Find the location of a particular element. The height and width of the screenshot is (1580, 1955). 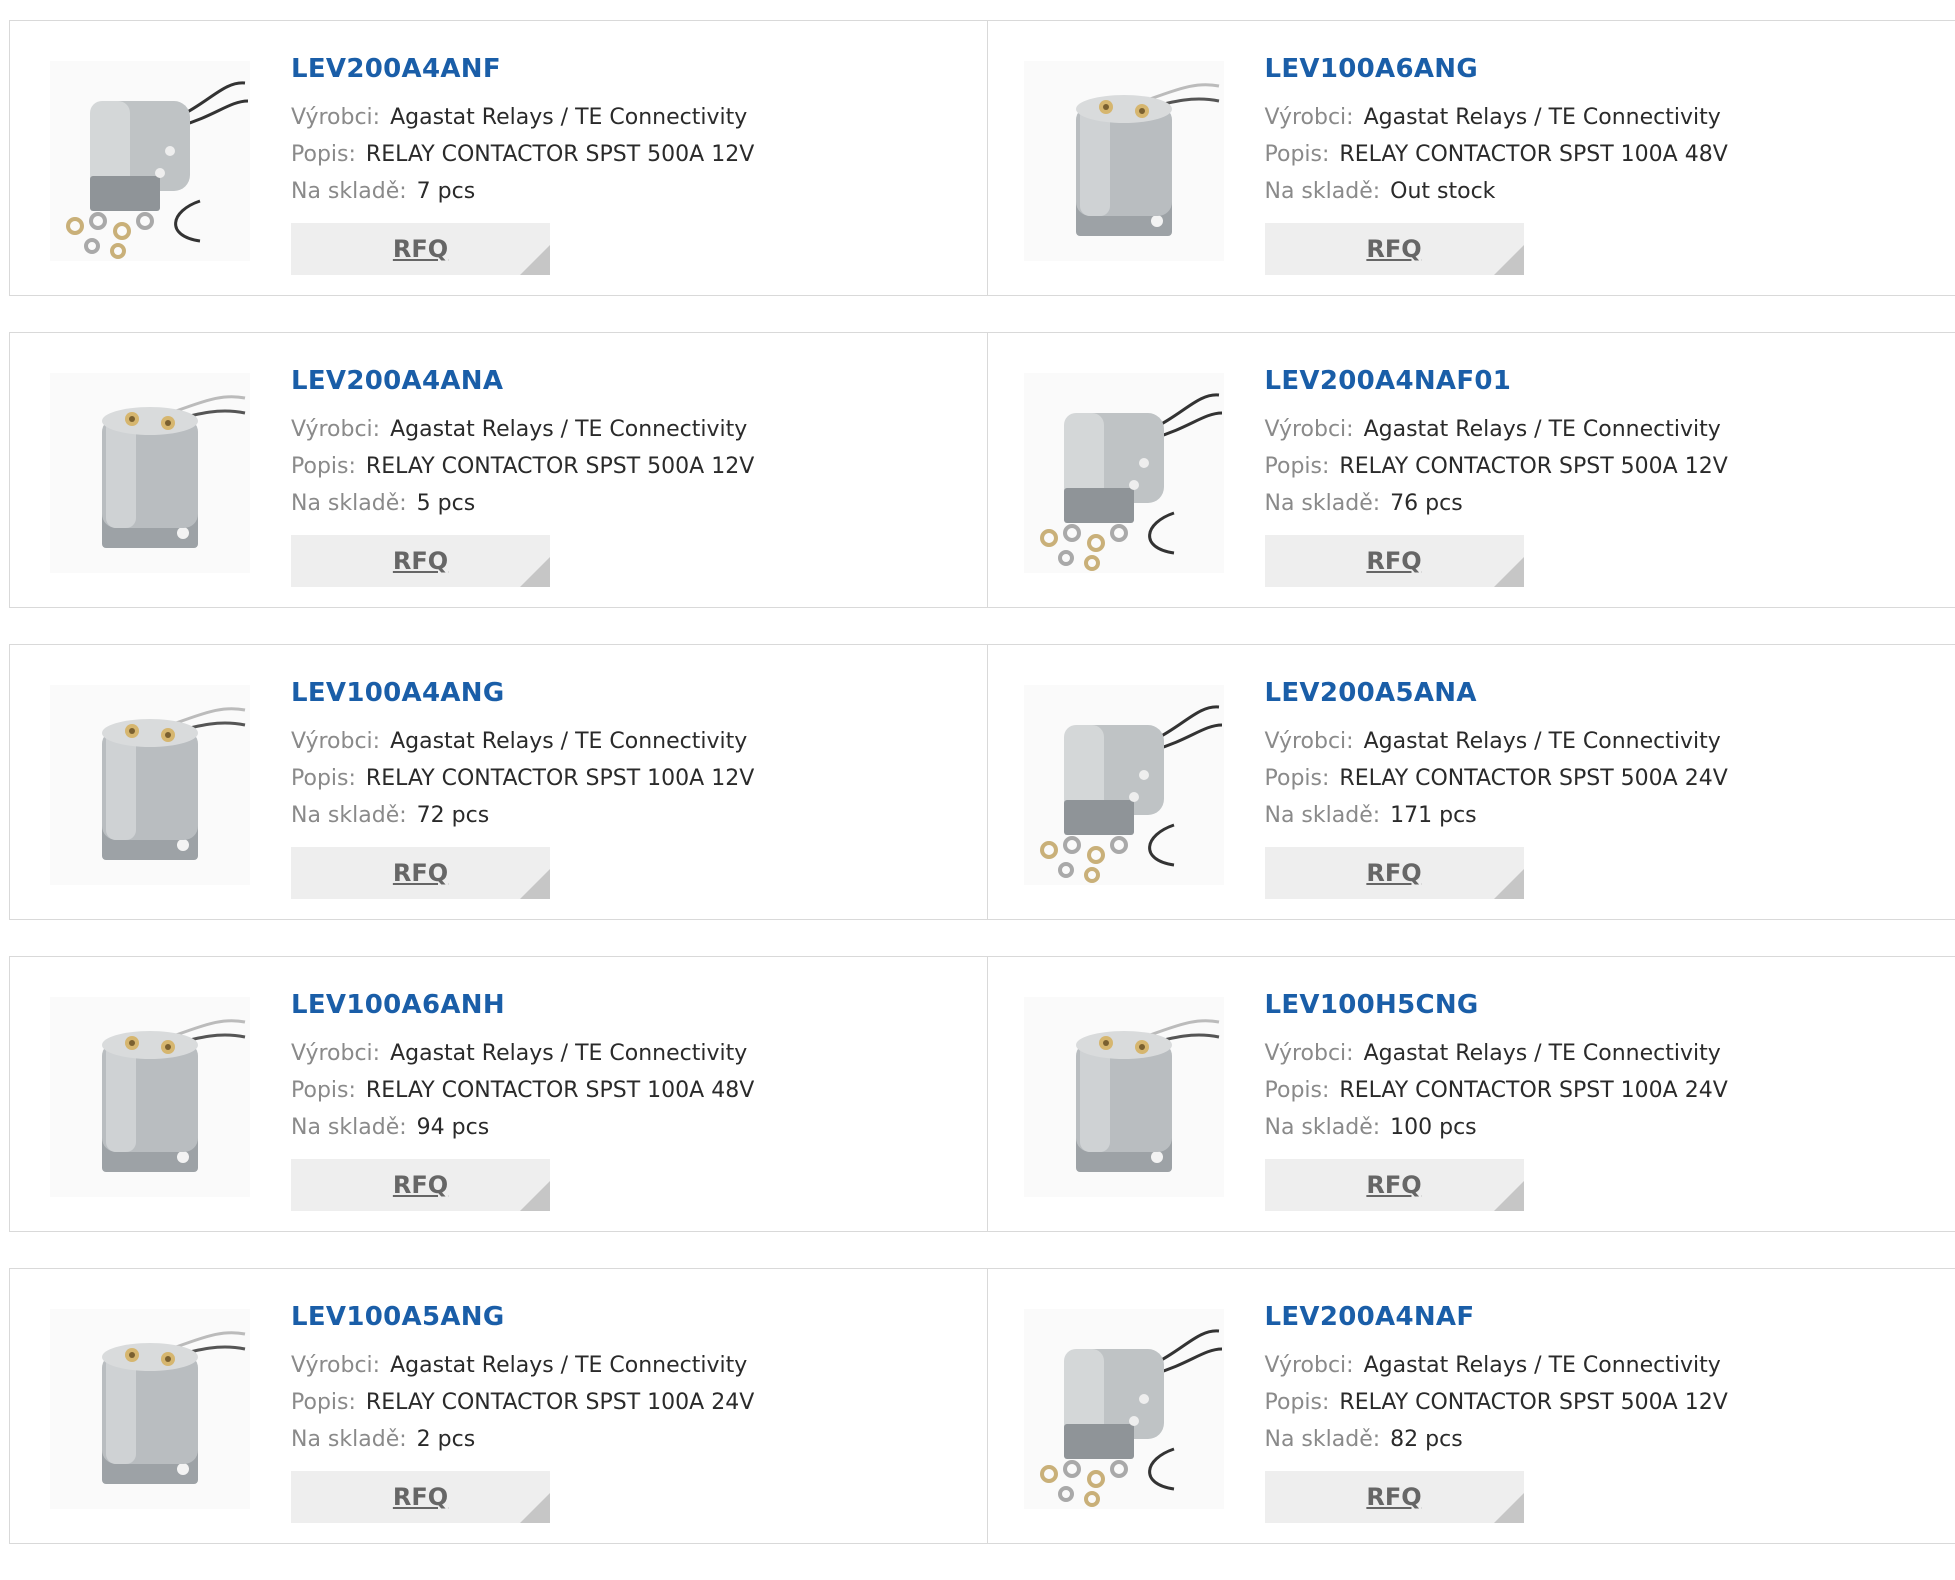

product-title-link: LEV200A4NAF is located at coordinates (1496, 1317).